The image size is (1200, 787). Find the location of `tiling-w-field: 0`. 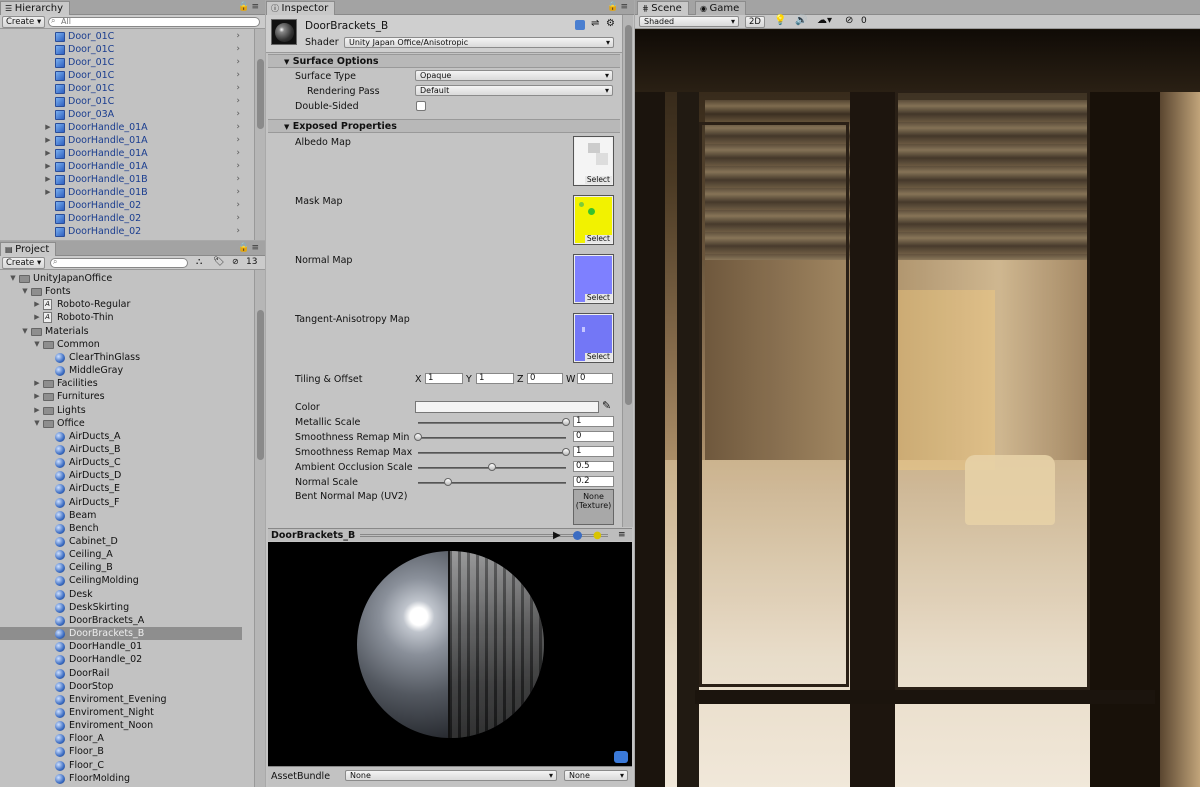

tiling-w-field: 0 is located at coordinates (595, 378).